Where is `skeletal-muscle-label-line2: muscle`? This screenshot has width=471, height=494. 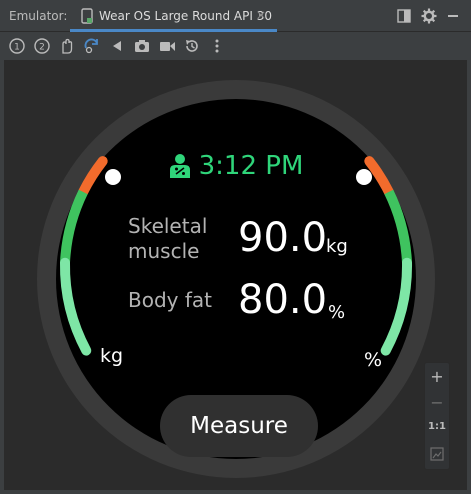
skeletal-muscle-label-line2: muscle is located at coordinates (164, 251).